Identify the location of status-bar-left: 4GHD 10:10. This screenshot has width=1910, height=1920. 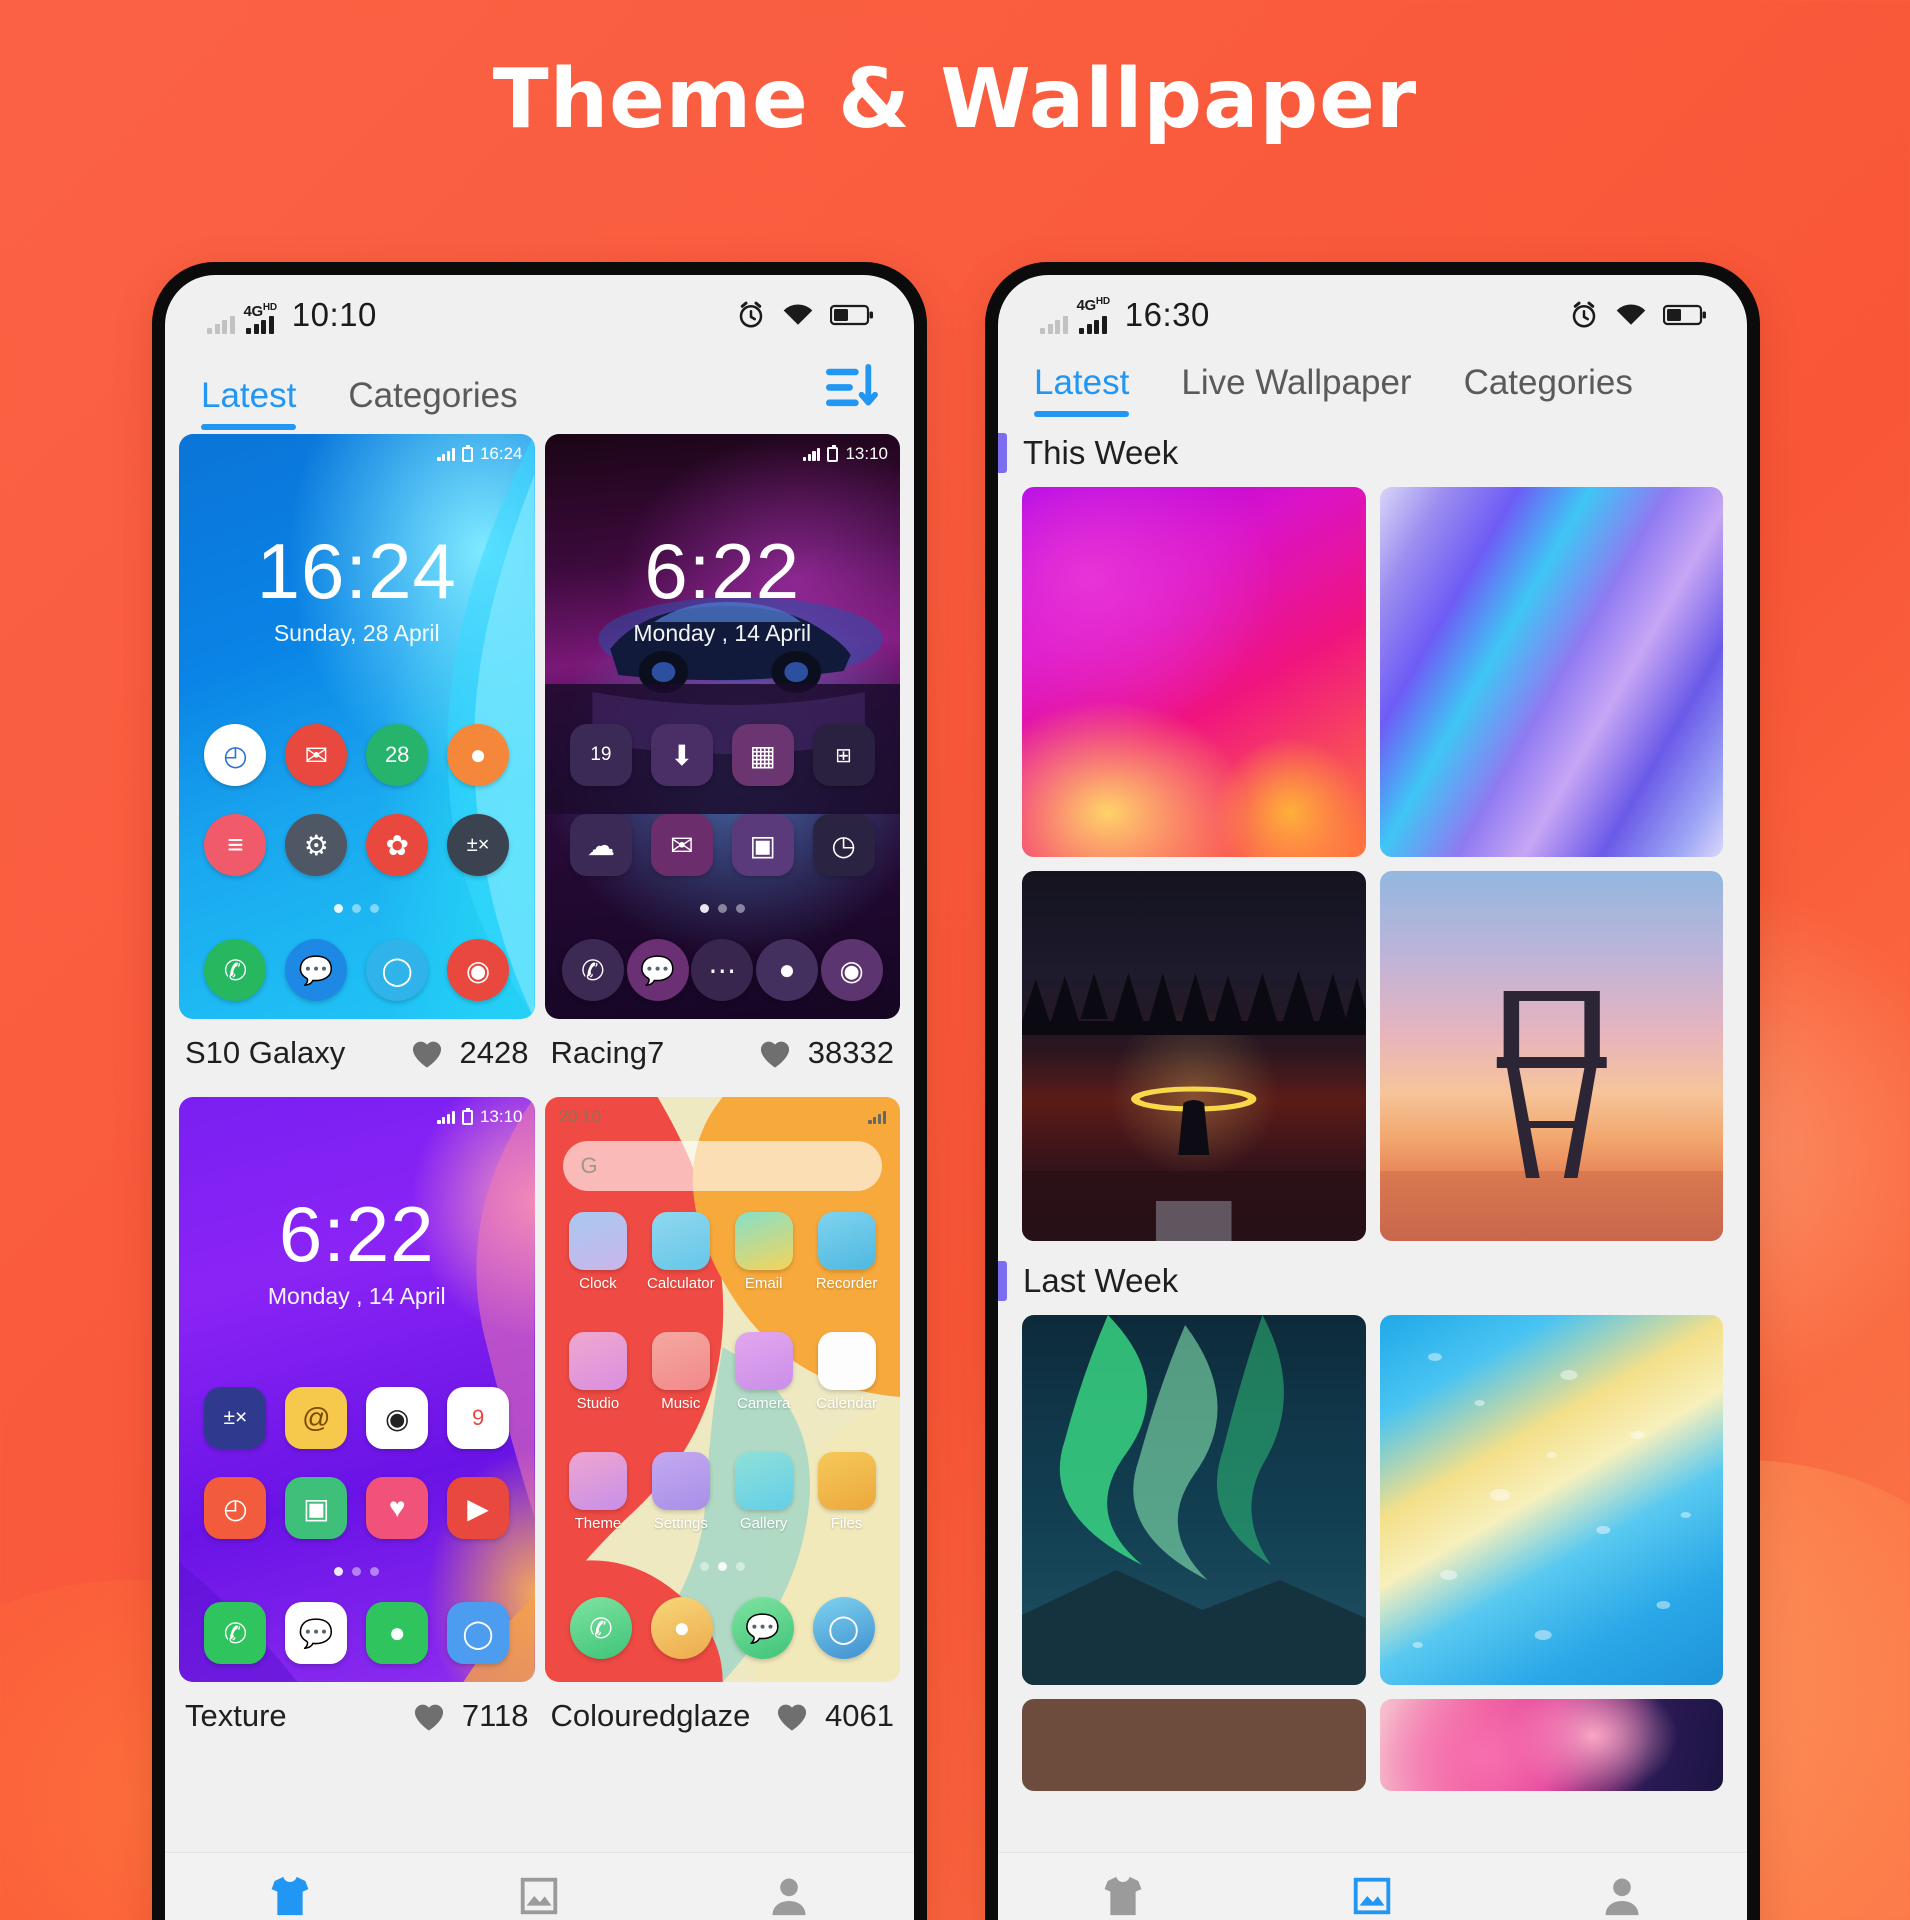
(539, 310).